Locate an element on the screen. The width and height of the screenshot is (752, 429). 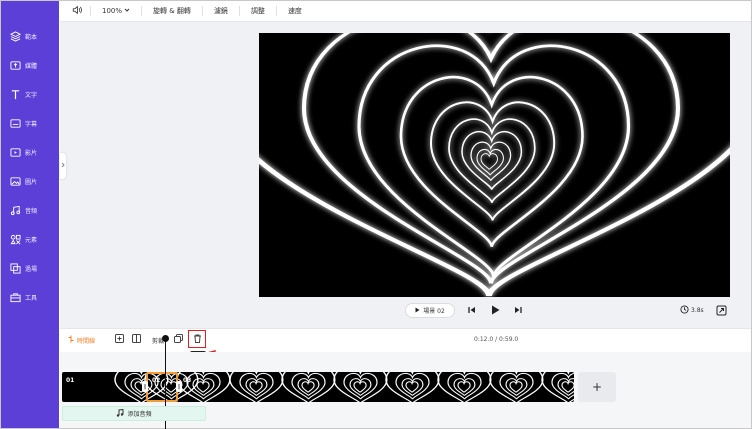
add-scene-track-button: + is located at coordinates (597, 387).